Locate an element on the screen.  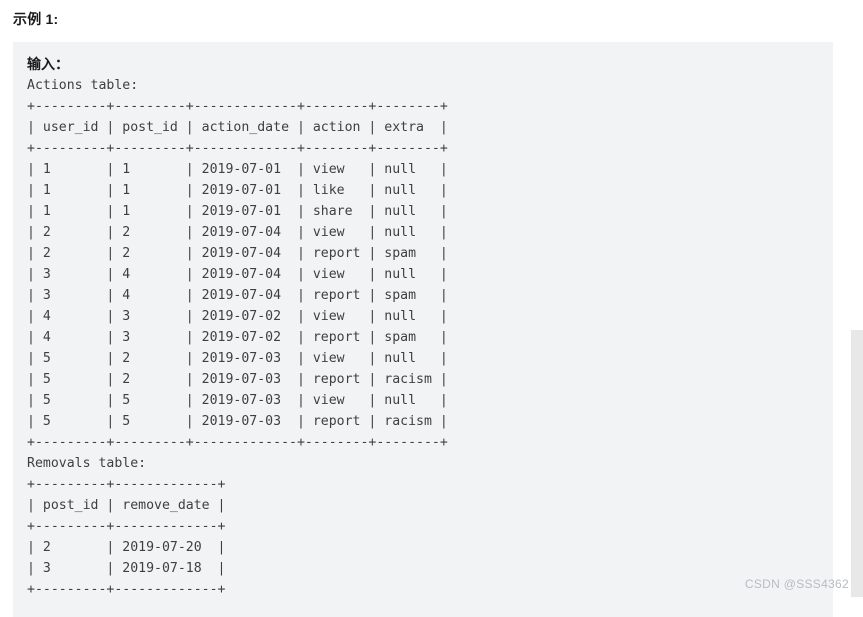
input-heading: 输入： is located at coordinates (48, 64).